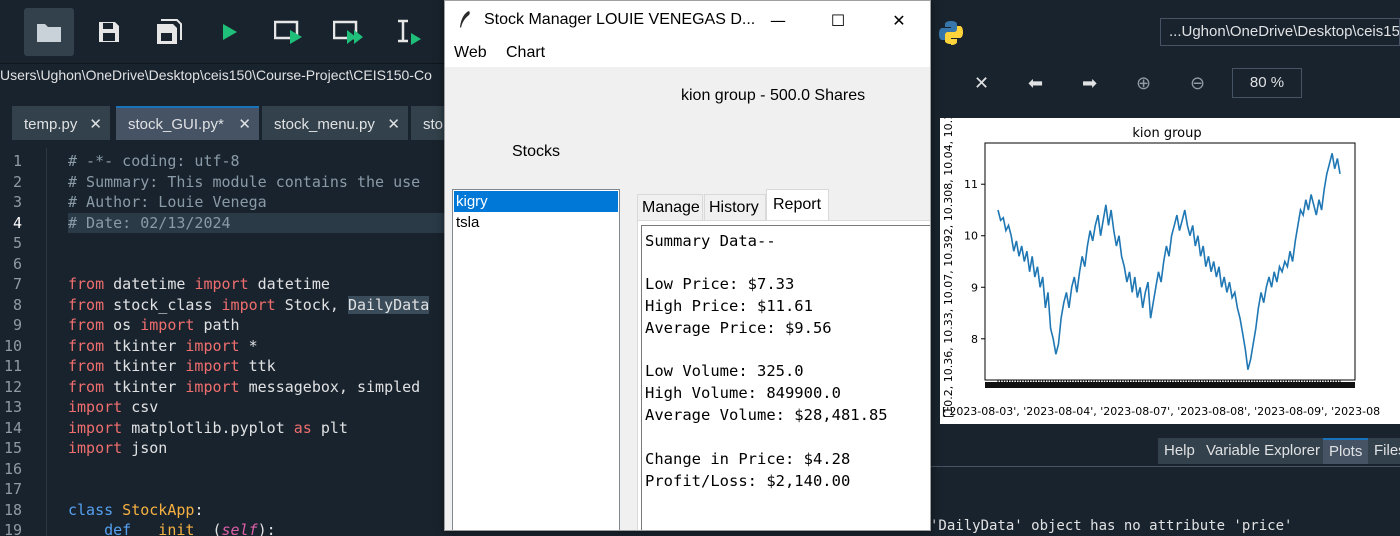 This screenshot has width=1400, height=536. I want to click on play-icon, so click(230, 32).